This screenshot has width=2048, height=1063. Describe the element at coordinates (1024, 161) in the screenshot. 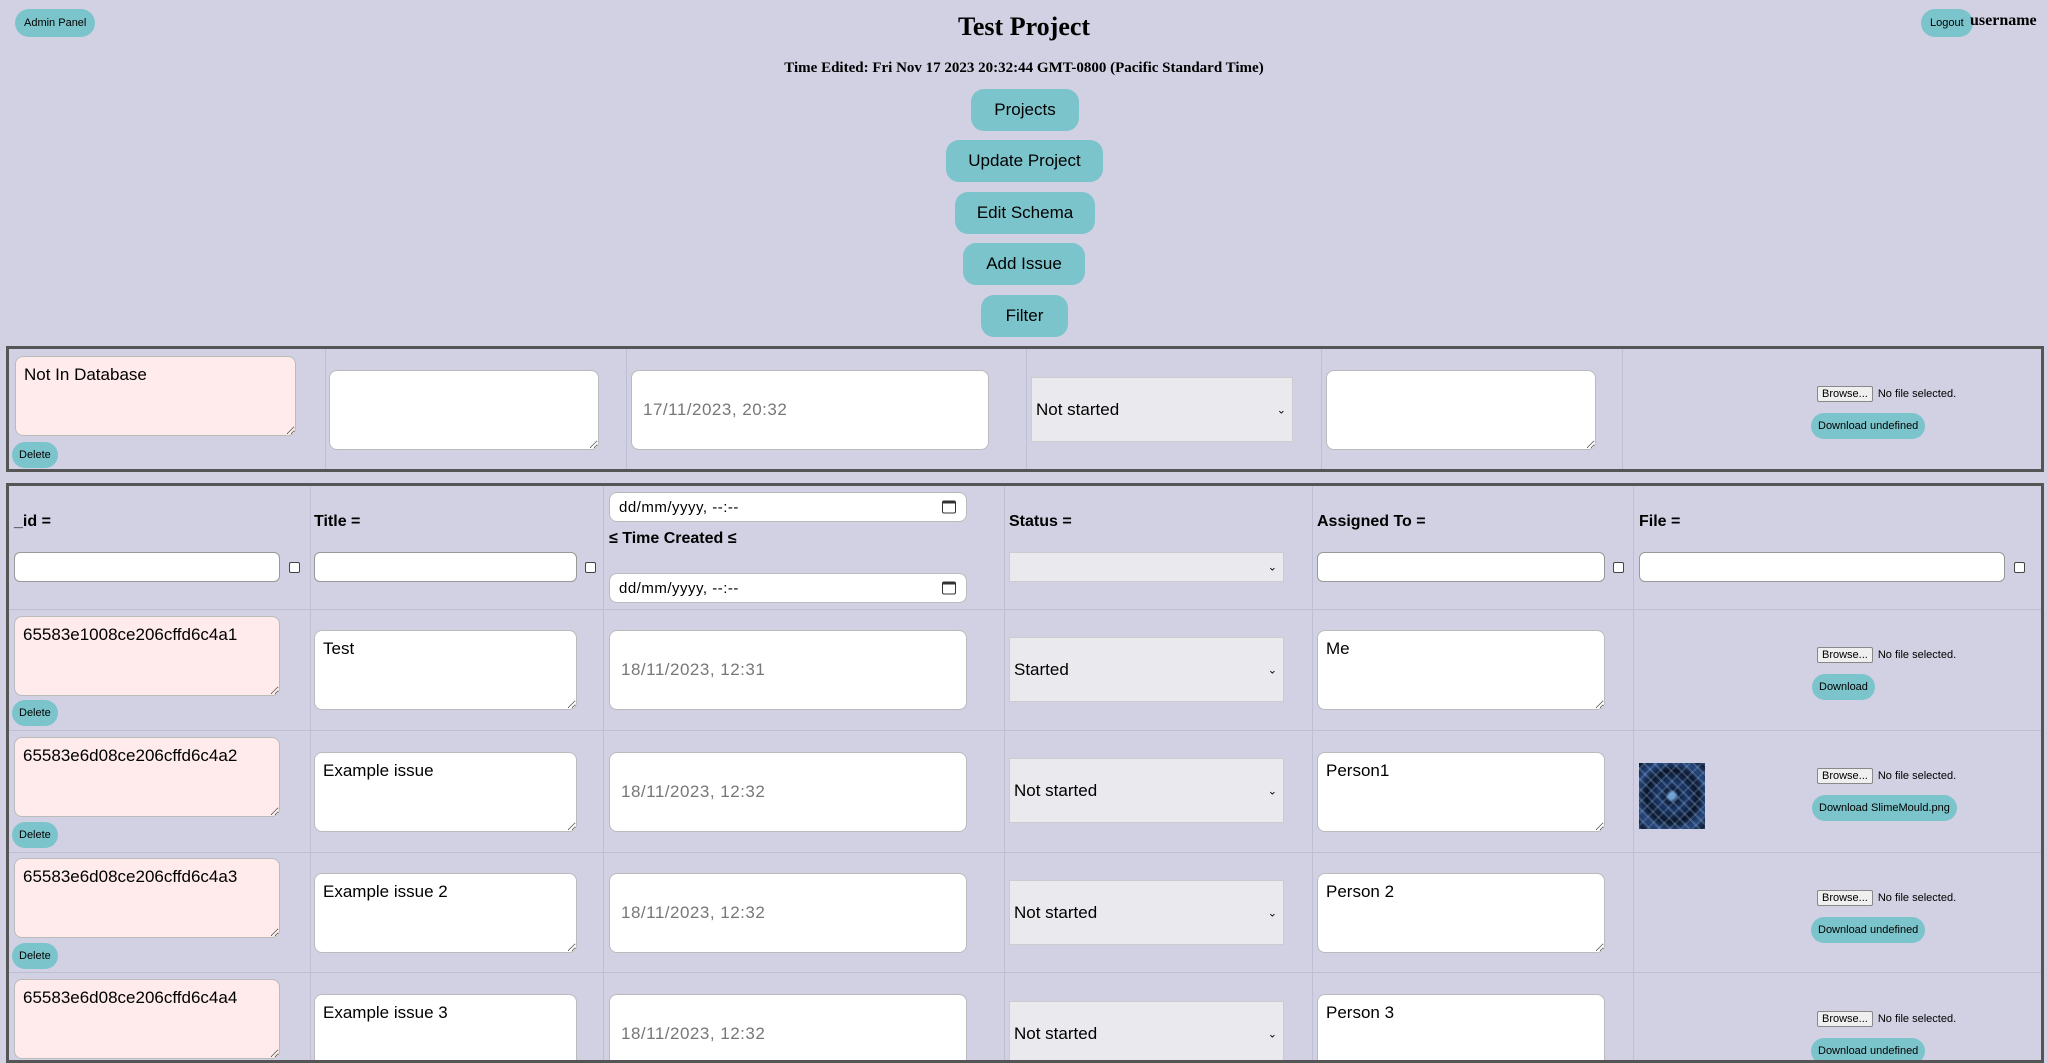

I see `update-project-button: Update Project` at that location.